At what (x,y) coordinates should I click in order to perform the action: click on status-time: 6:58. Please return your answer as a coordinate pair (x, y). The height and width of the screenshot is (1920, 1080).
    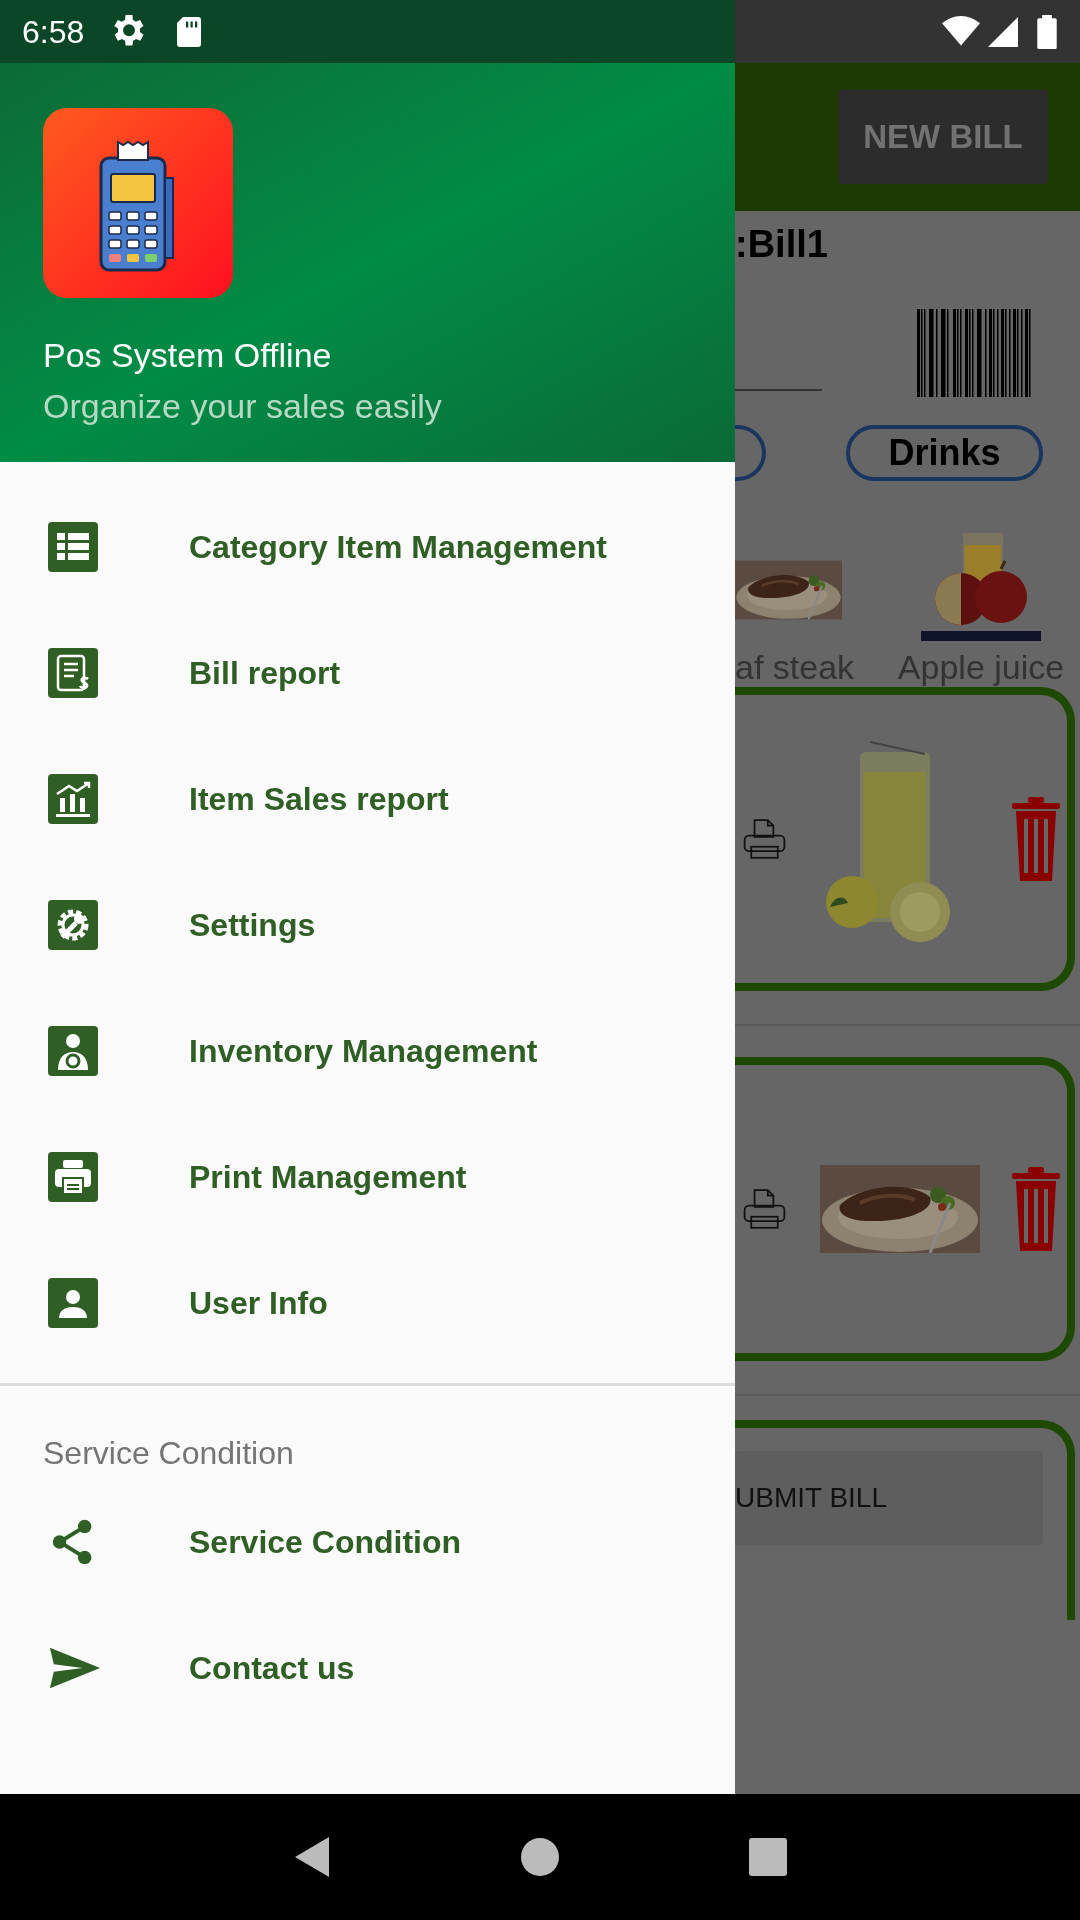
    Looking at the image, I should click on (53, 32).